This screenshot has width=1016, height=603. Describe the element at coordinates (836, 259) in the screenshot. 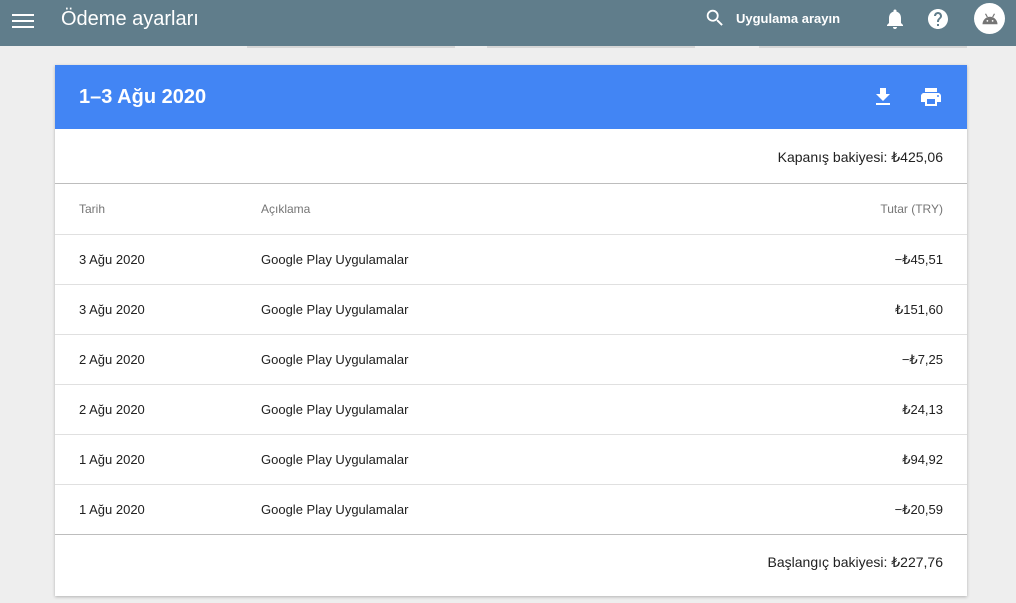

I see `row-amount: −₺45,51` at that location.